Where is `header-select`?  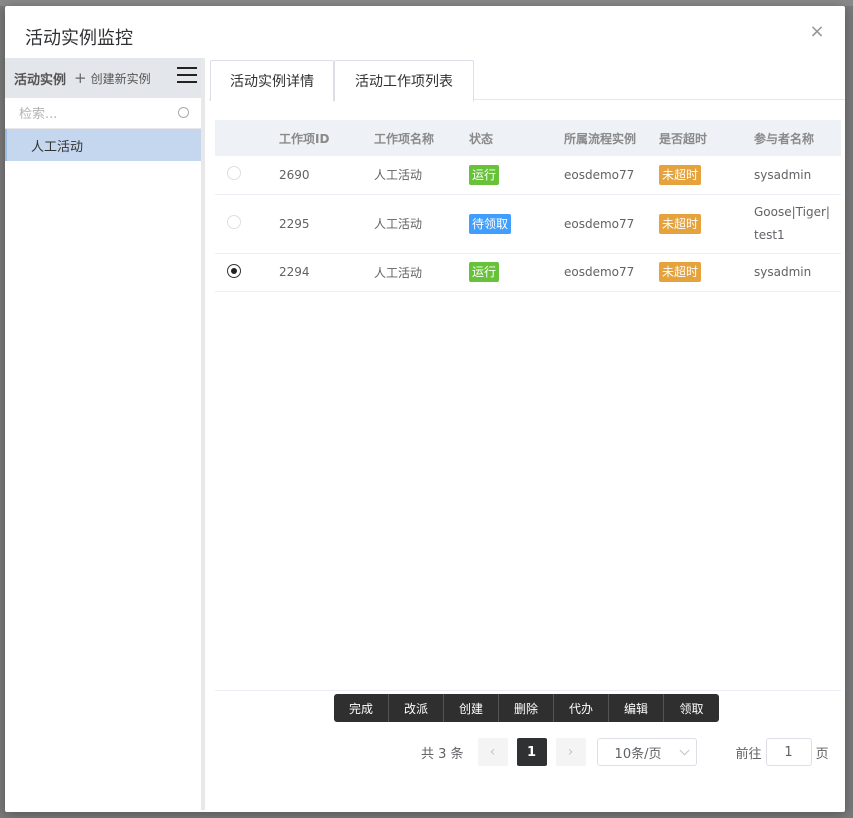
header-select is located at coordinates (245, 138).